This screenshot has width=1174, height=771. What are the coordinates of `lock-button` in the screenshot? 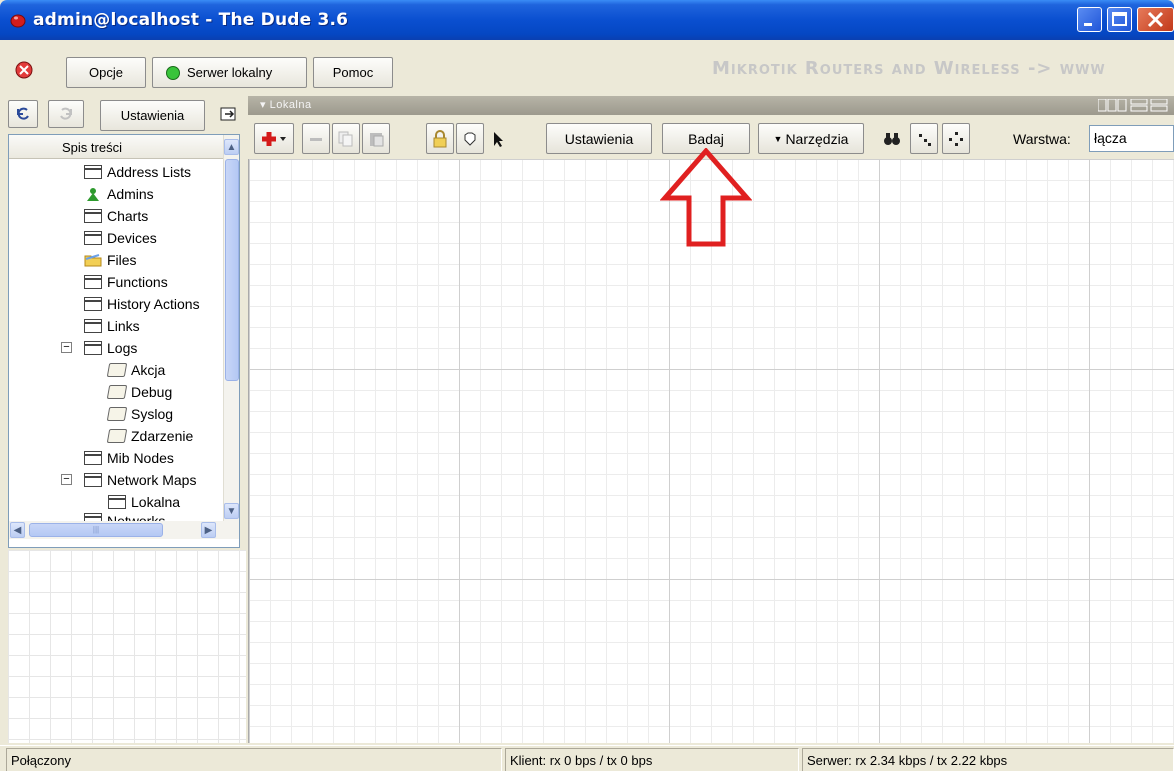 It's located at (440, 138).